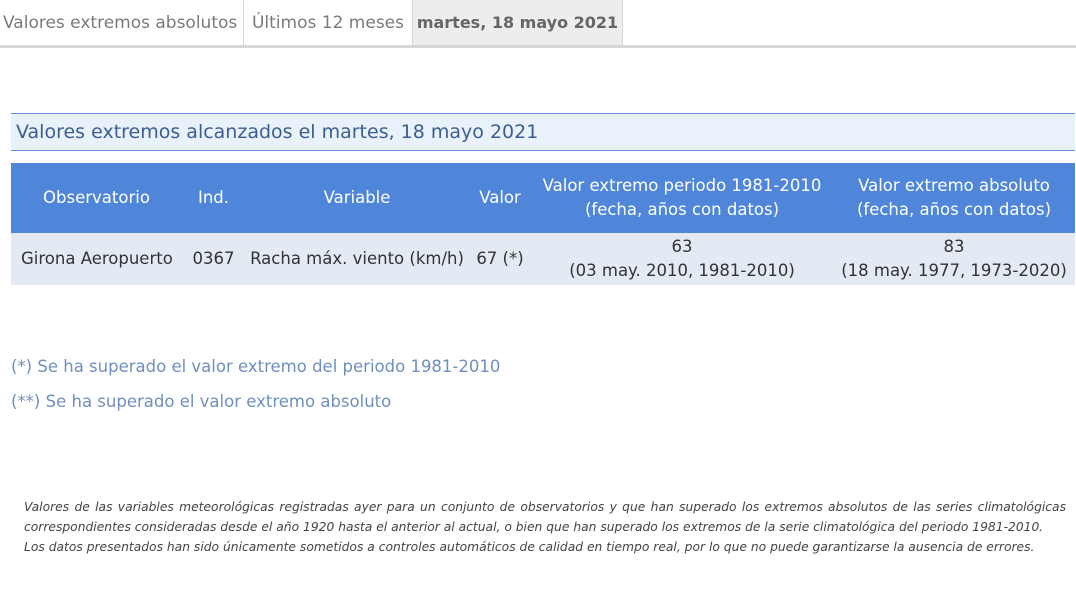  Describe the element at coordinates (213, 198) in the screenshot. I see `header-ind: Ind.` at that location.